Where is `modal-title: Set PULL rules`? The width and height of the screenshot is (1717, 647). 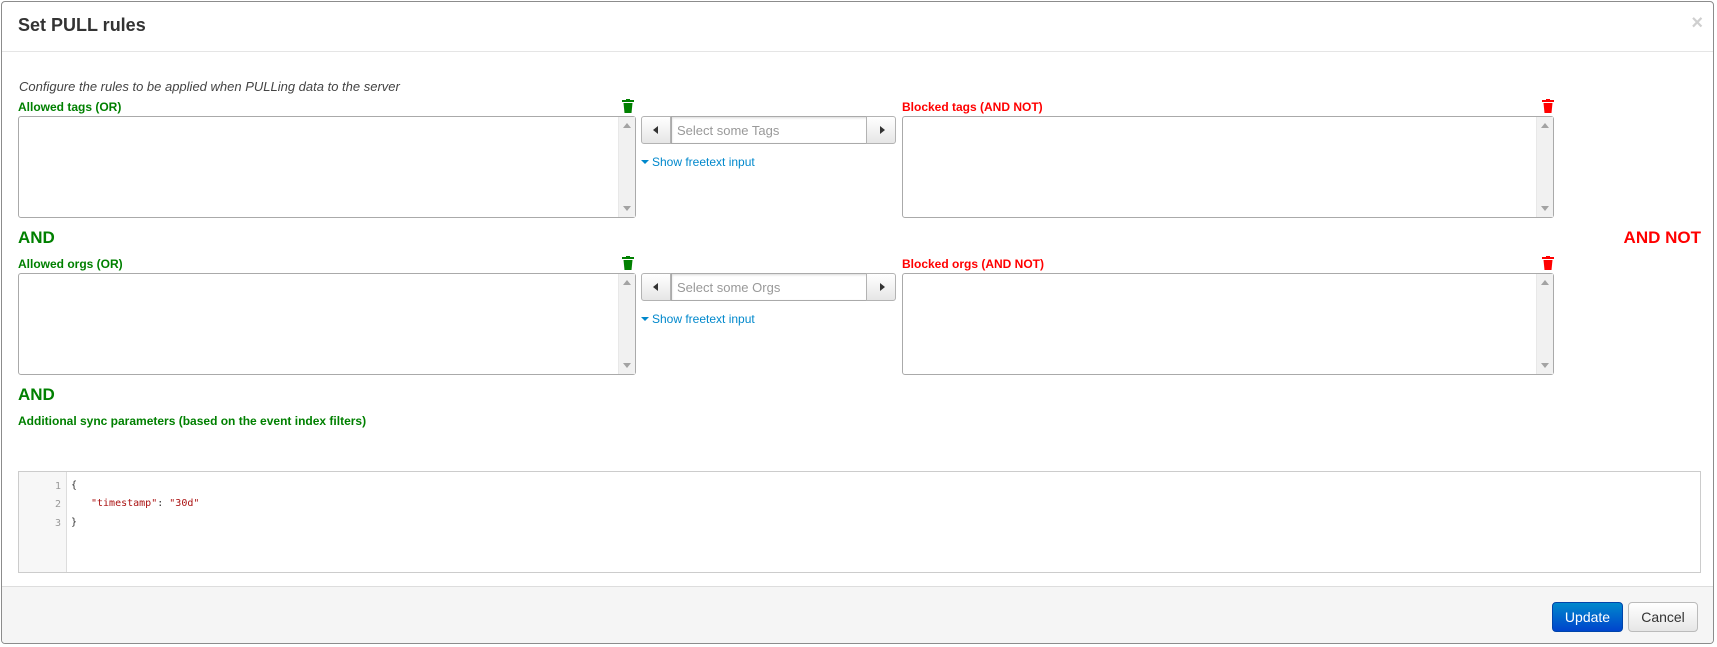
modal-title: Set PULL rules is located at coordinates (82, 25).